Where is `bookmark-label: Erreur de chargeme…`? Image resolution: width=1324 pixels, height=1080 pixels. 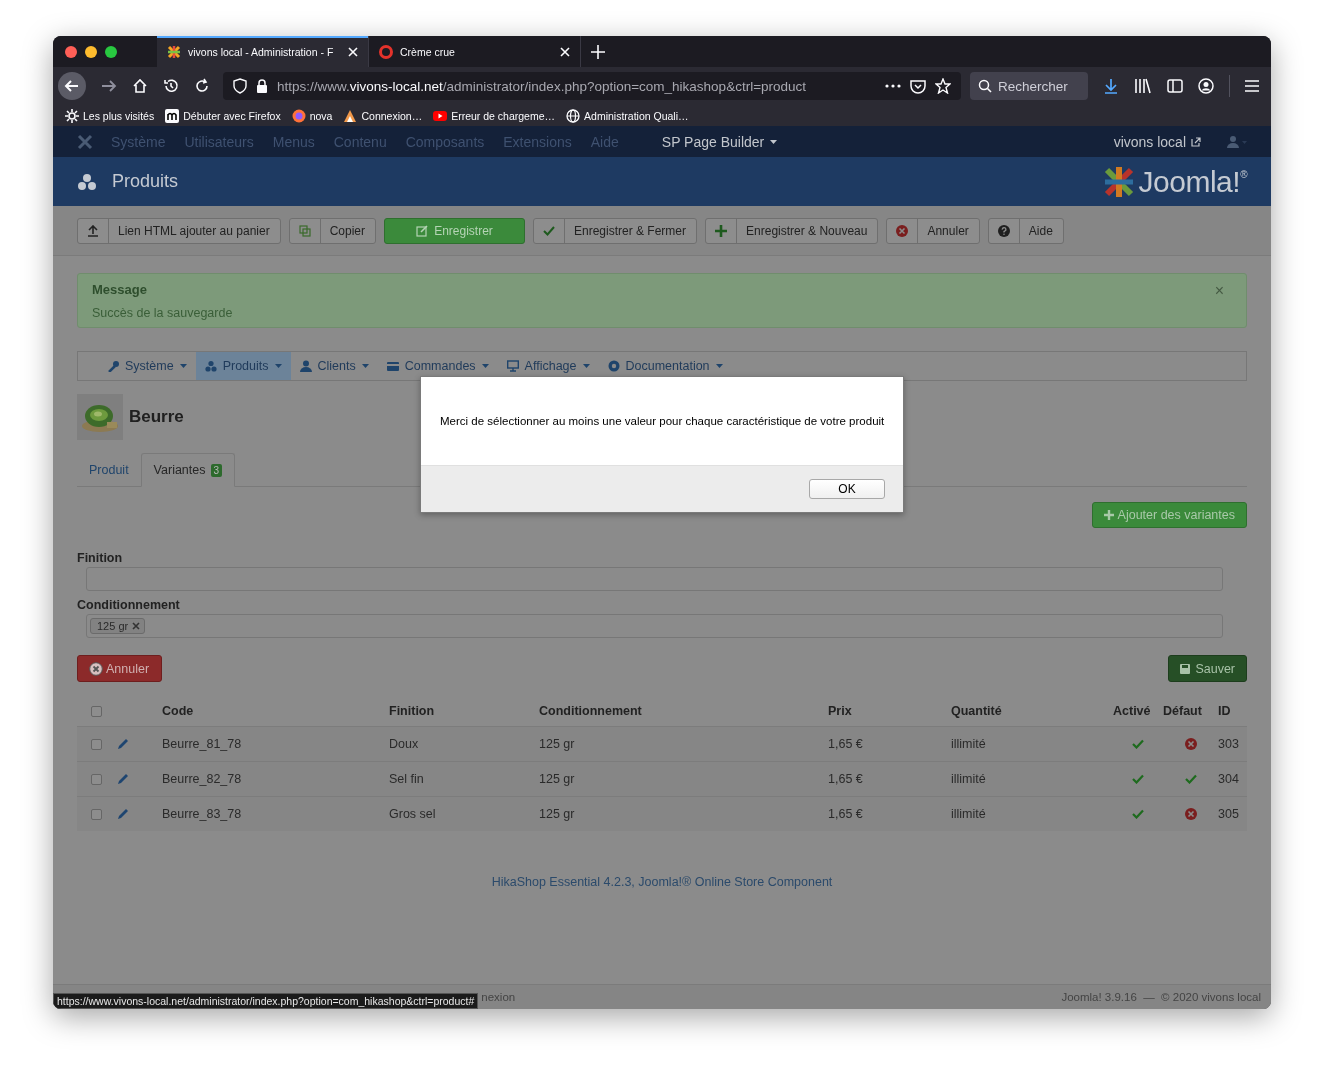
bookmark-label: Erreur de chargeme… is located at coordinates (503, 115).